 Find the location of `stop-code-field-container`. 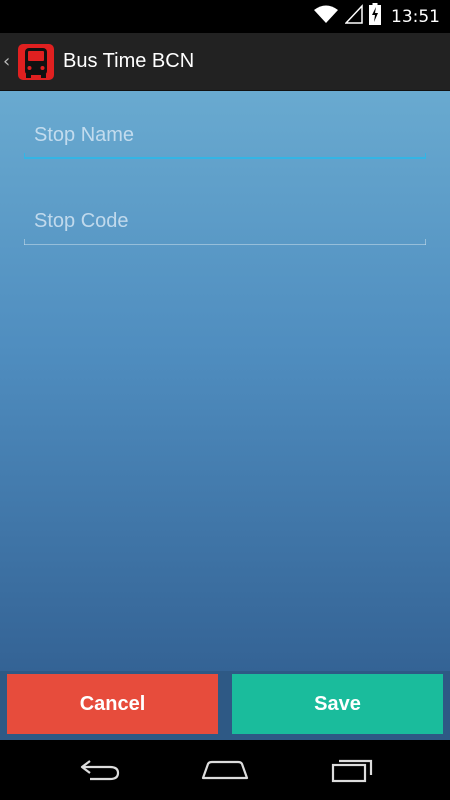

stop-code-field-container is located at coordinates (225, 223).